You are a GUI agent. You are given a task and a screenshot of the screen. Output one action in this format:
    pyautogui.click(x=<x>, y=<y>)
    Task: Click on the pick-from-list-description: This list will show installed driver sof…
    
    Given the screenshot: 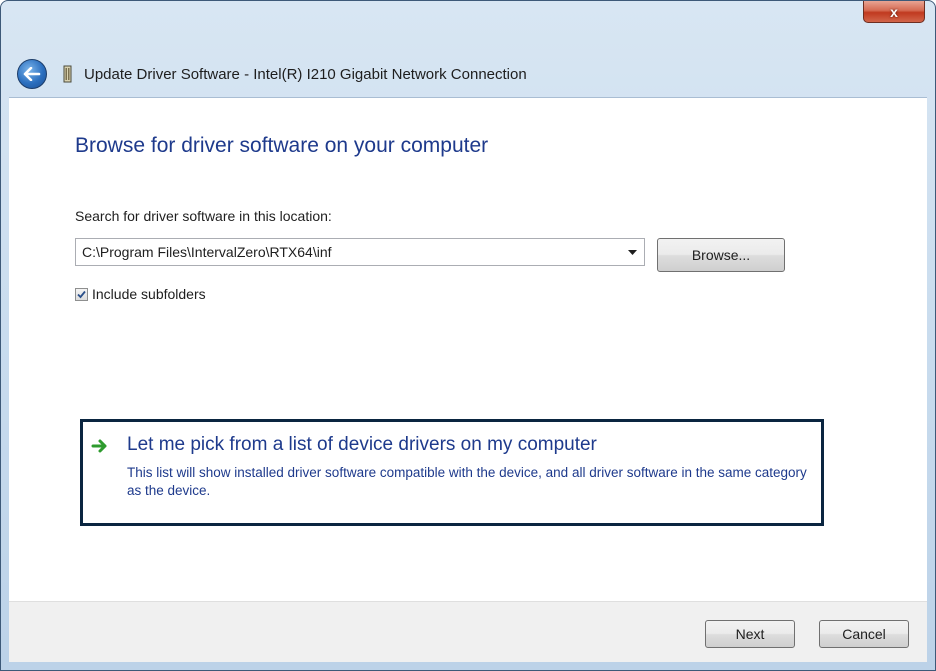 What is the action you would take?
    pyautogui.click(x=467, y=481)
    